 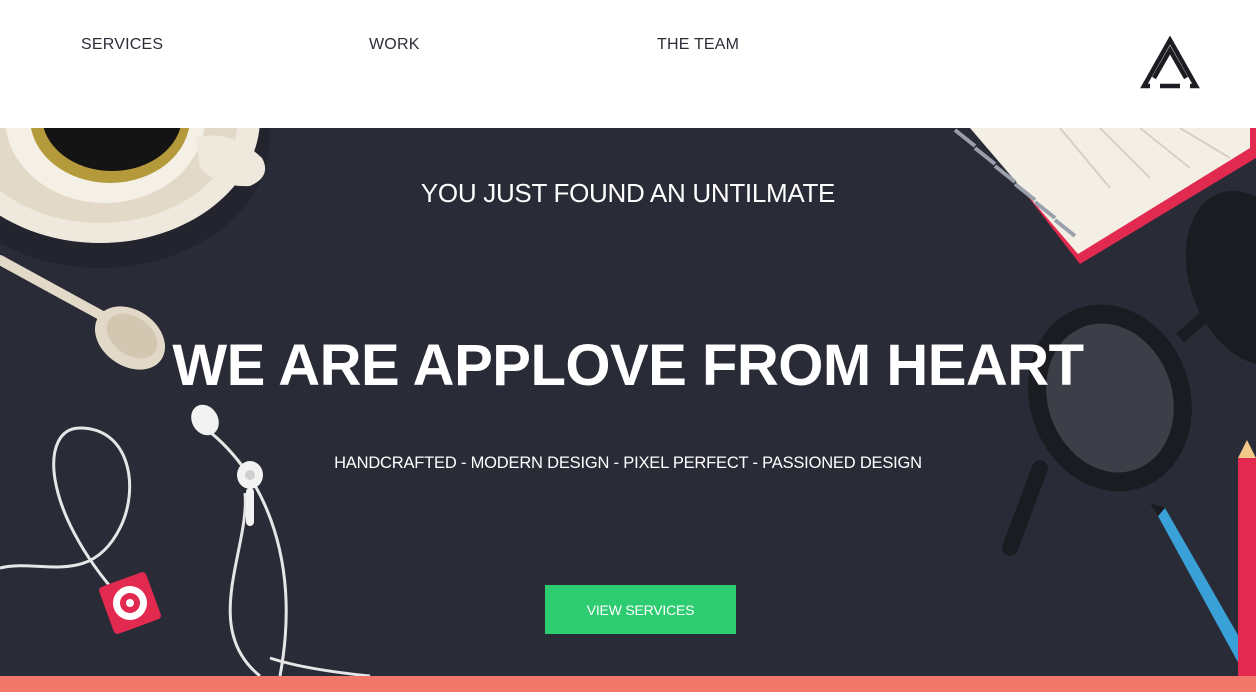 What do you see at coordinates (640, 609) in the screenshot?
I see `view-services-button: VIEW SERVICES` at bounding box center [640, 609].